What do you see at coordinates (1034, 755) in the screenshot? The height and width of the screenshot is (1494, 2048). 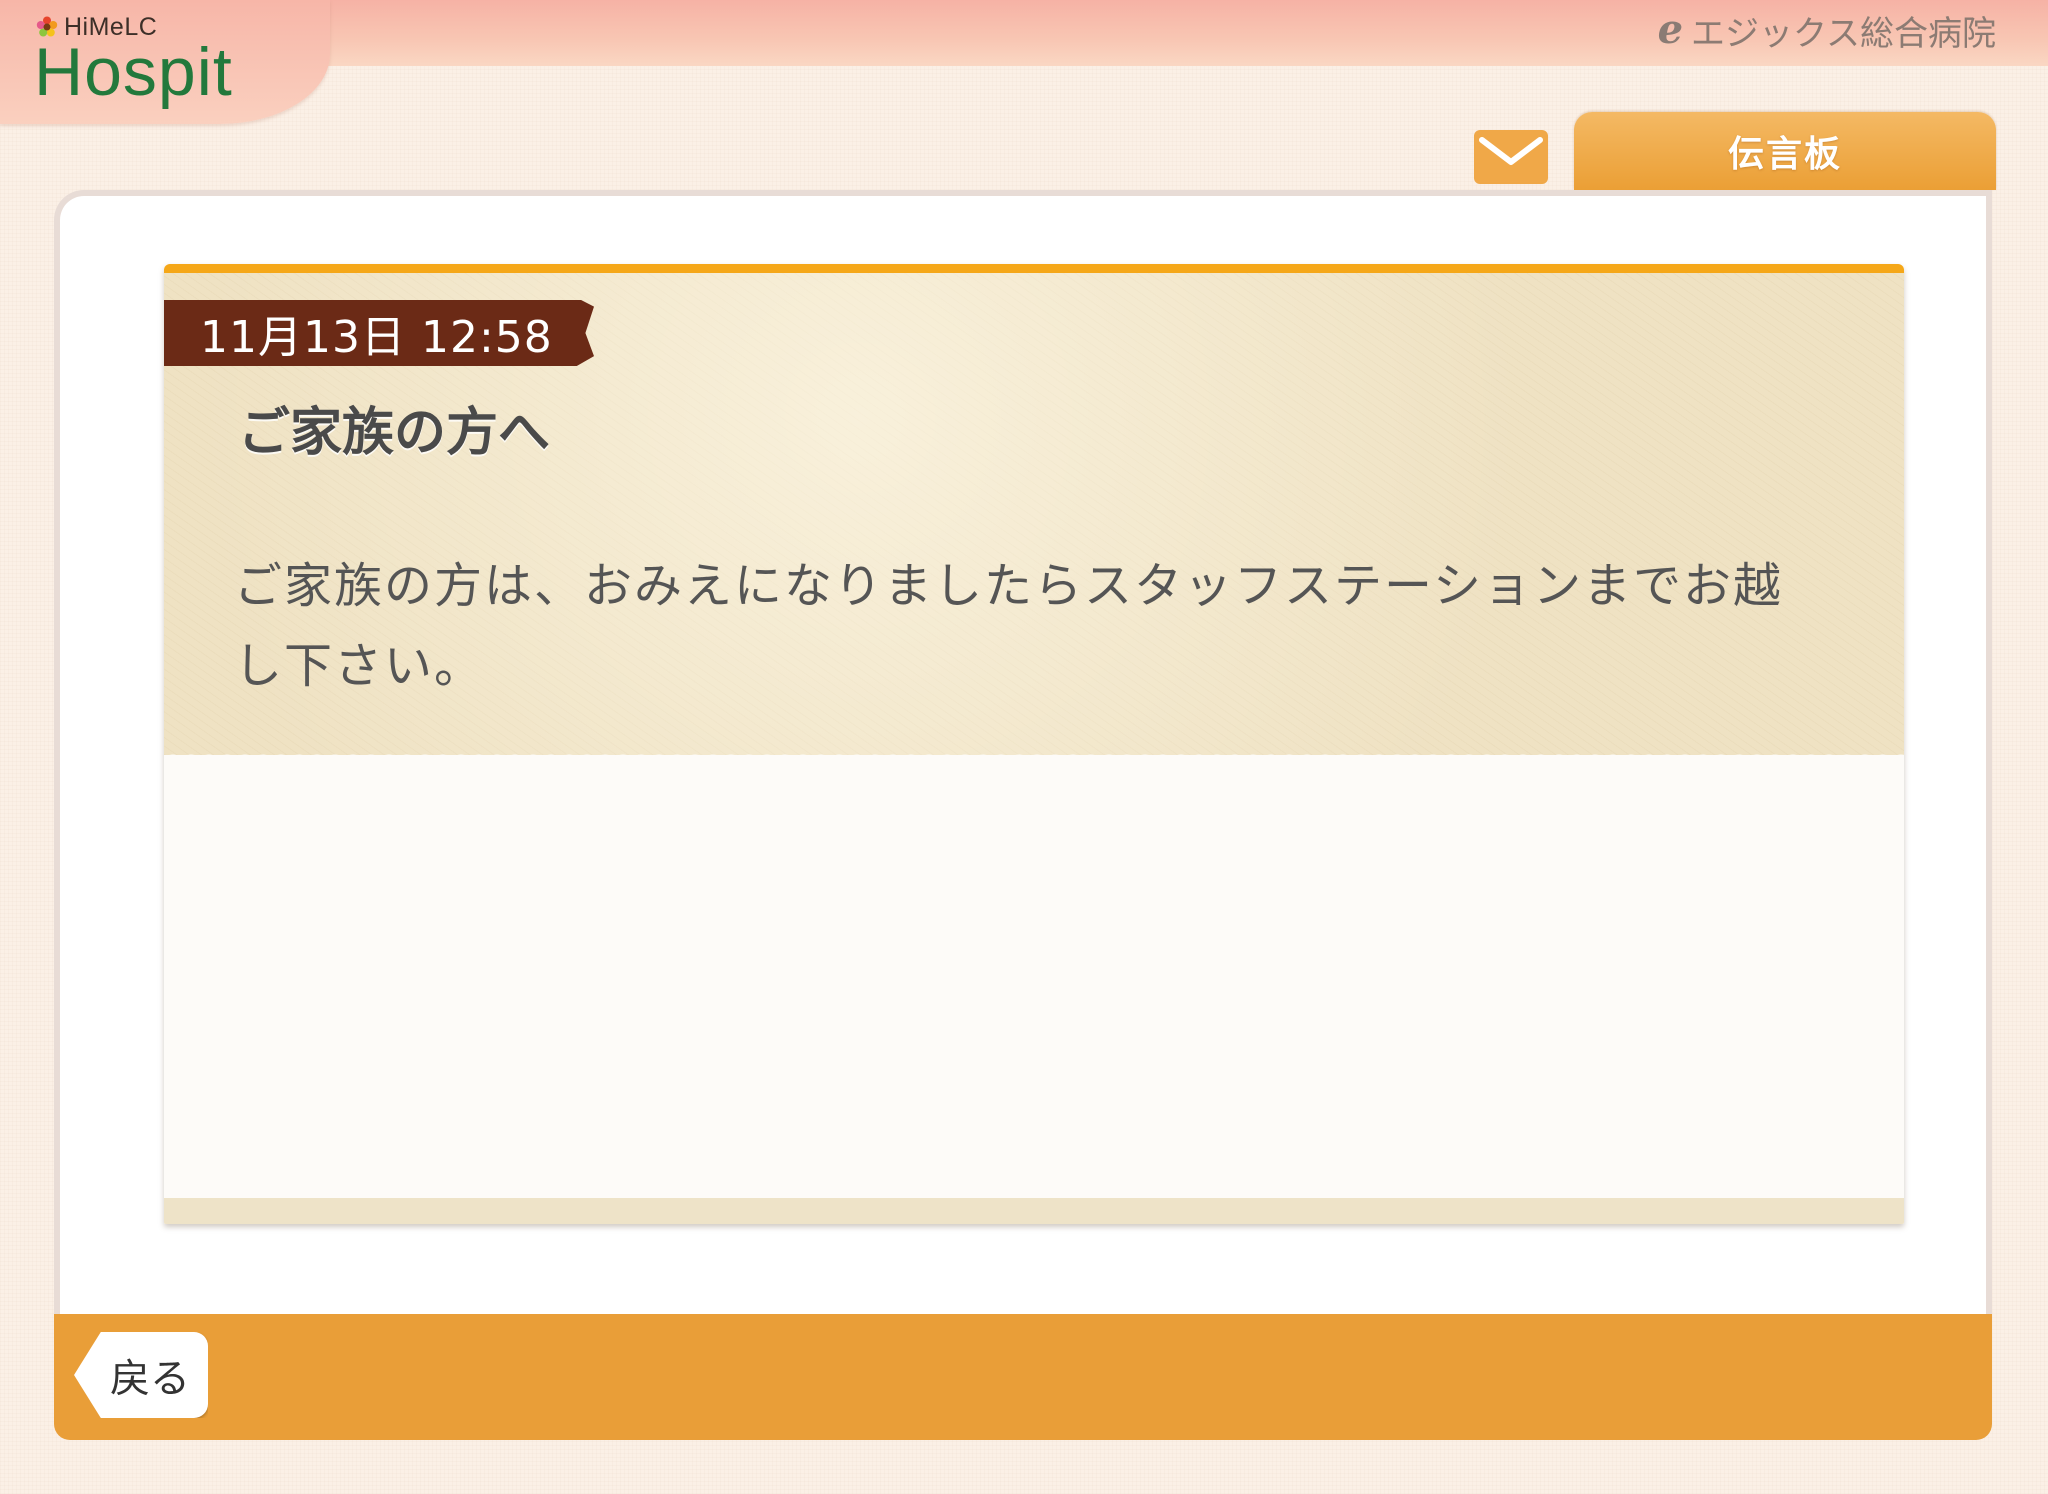 I see `card-divider` at bounding box center [1034, 755].